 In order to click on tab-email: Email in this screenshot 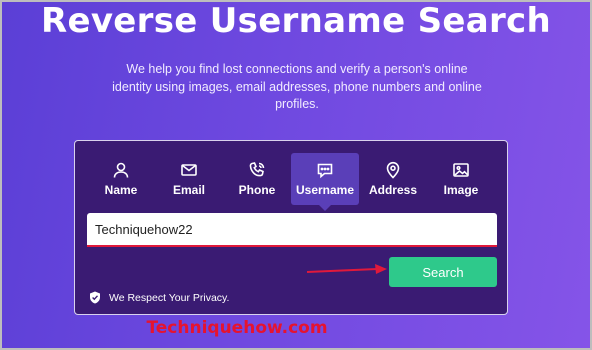, I will do `click(189, 179)`.